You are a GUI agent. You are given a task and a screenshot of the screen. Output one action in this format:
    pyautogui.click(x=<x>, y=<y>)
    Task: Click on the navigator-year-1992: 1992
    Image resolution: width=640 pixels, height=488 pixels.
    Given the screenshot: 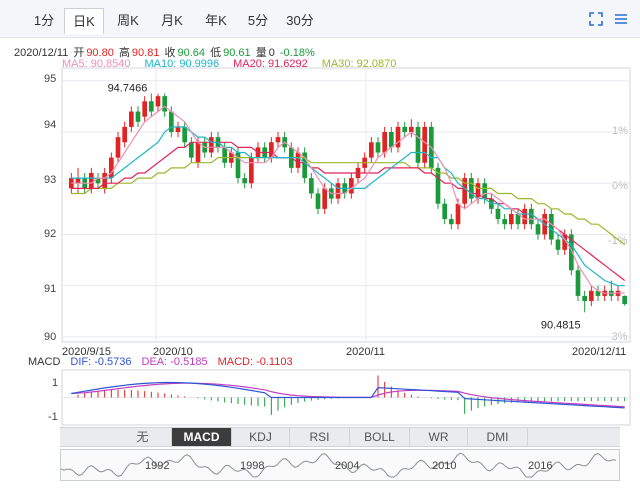 What is the action you would take?
    pyautogui.click(x=157, y=466)
    